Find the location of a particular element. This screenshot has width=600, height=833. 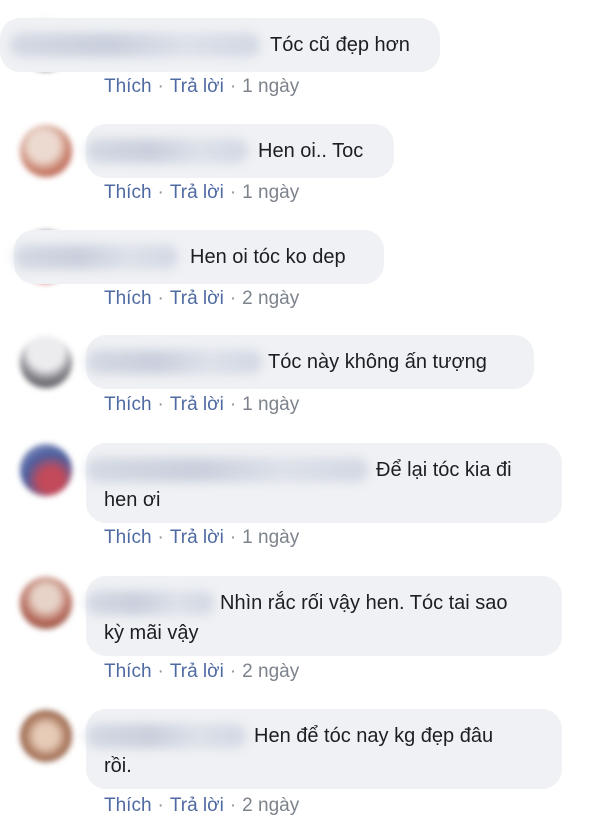

comment-bubble: Tóc này không ấn tượng is located at coordinates (310, 362).